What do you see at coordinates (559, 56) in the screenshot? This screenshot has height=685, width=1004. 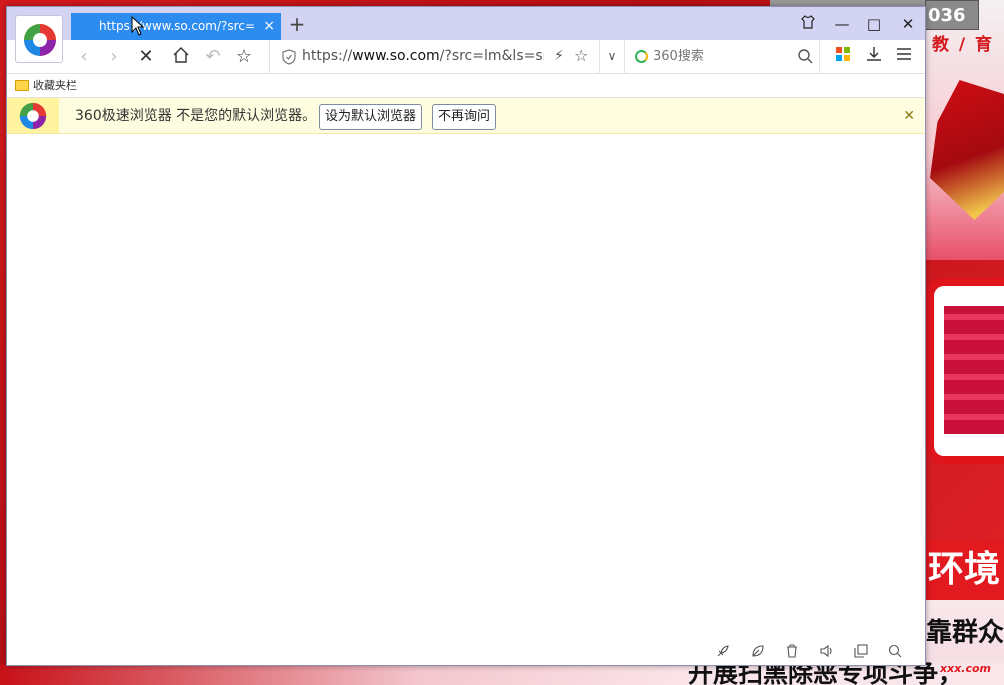 I see `speed-mode-icon: ⚡` at bounding box center [559, 56].